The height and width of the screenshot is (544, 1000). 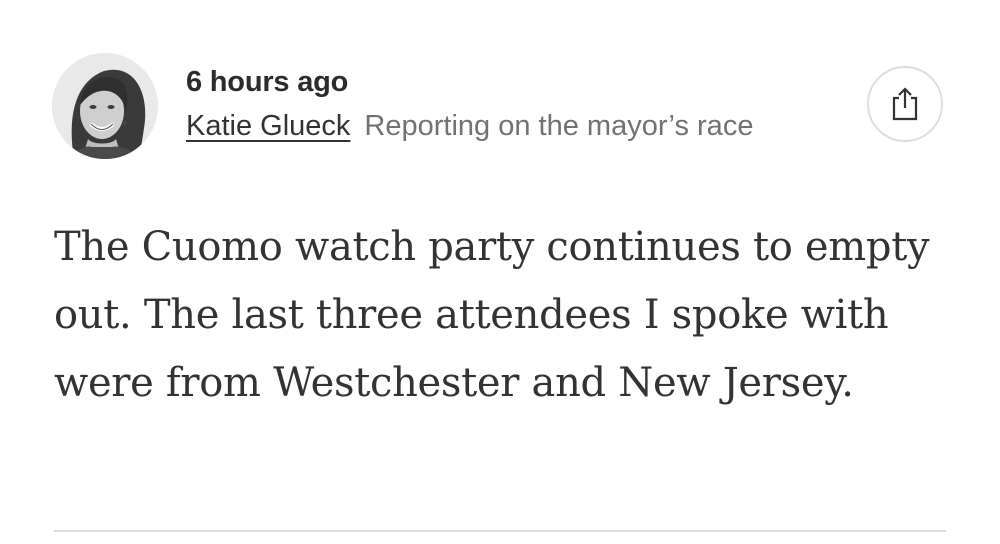 What do you see at coordinates (267, 82) in the screenshot?
I see `post-timestamp: 6 hours ago` at bounding box center [267, 82].